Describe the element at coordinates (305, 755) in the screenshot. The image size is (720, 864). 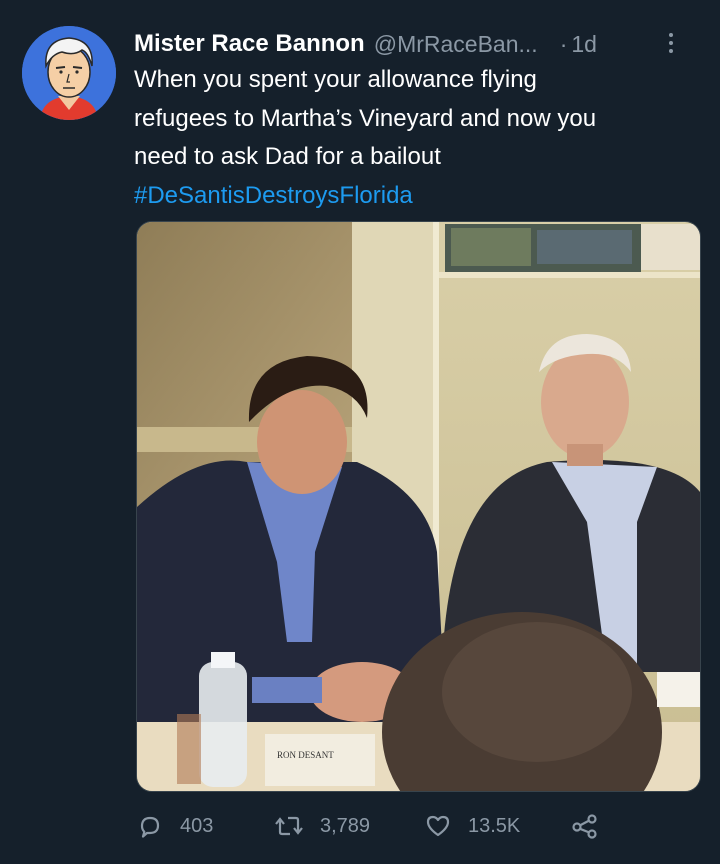
I see `placard-text: RON DESANT` at that location.